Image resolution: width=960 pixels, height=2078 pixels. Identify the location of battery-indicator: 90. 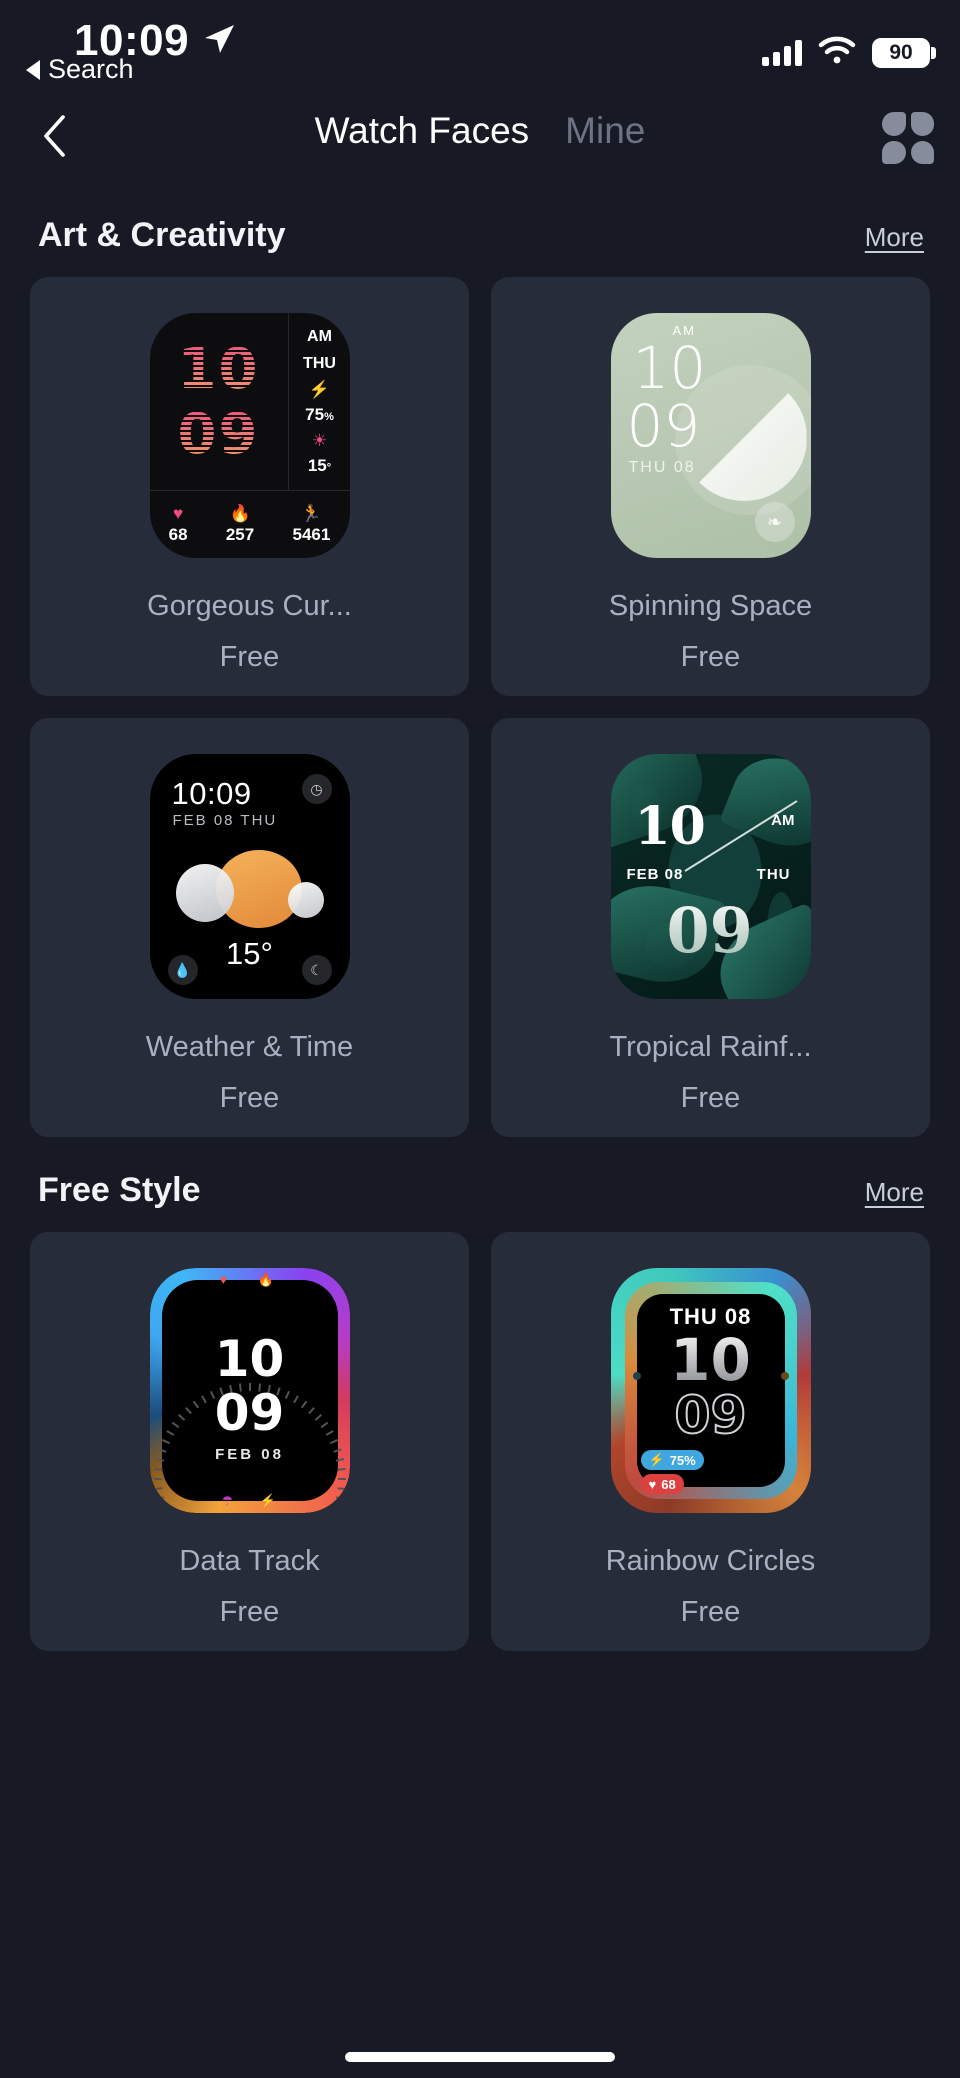
(904, 52).